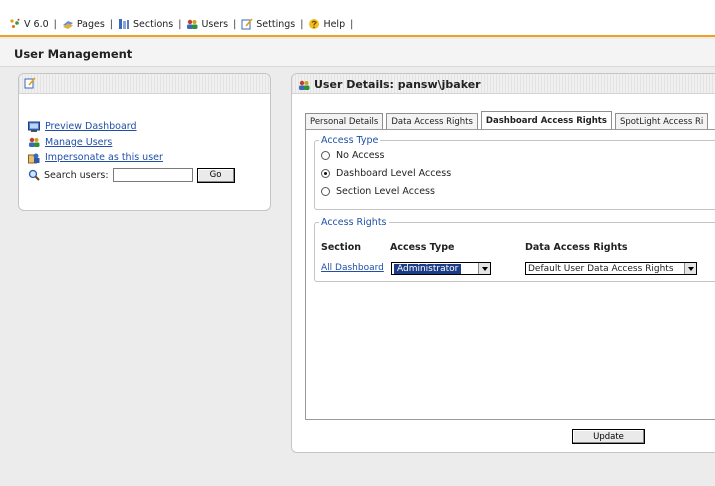  What do you see at coordinates (36, 24) in the screenshot?
I see `version-label: V 6.0` at bounding box center [36, 24].